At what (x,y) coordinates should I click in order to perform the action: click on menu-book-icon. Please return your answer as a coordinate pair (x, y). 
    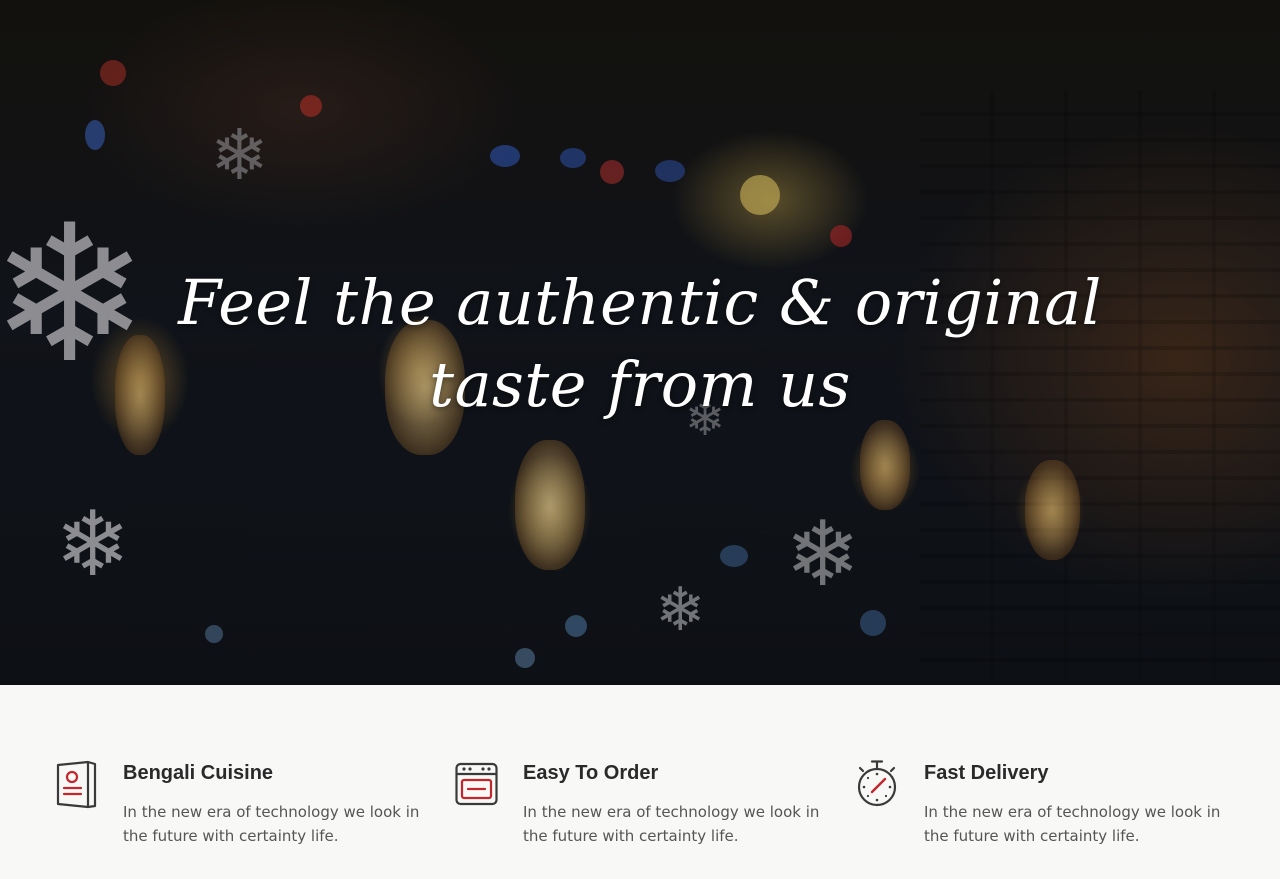
    Looking at the image, I should click on (76, 784).